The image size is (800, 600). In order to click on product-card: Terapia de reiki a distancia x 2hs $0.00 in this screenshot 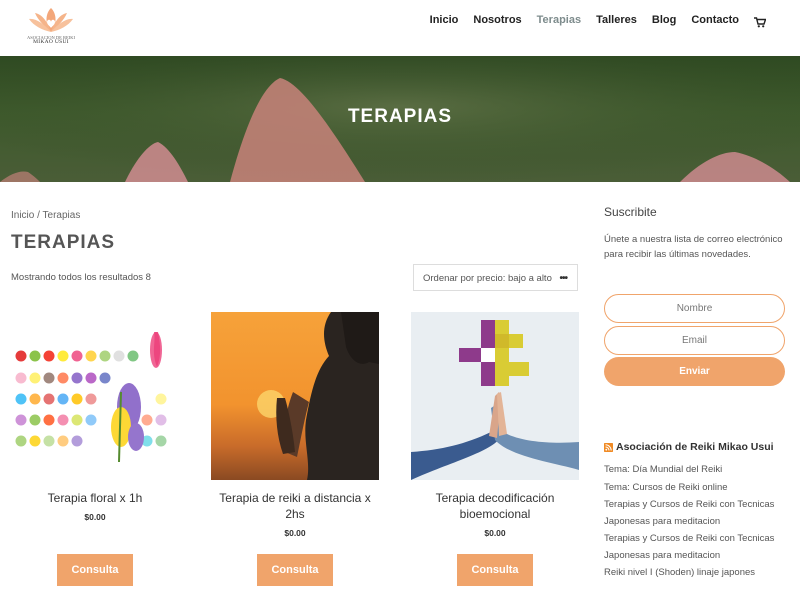, I will do `click(295, 425)`.